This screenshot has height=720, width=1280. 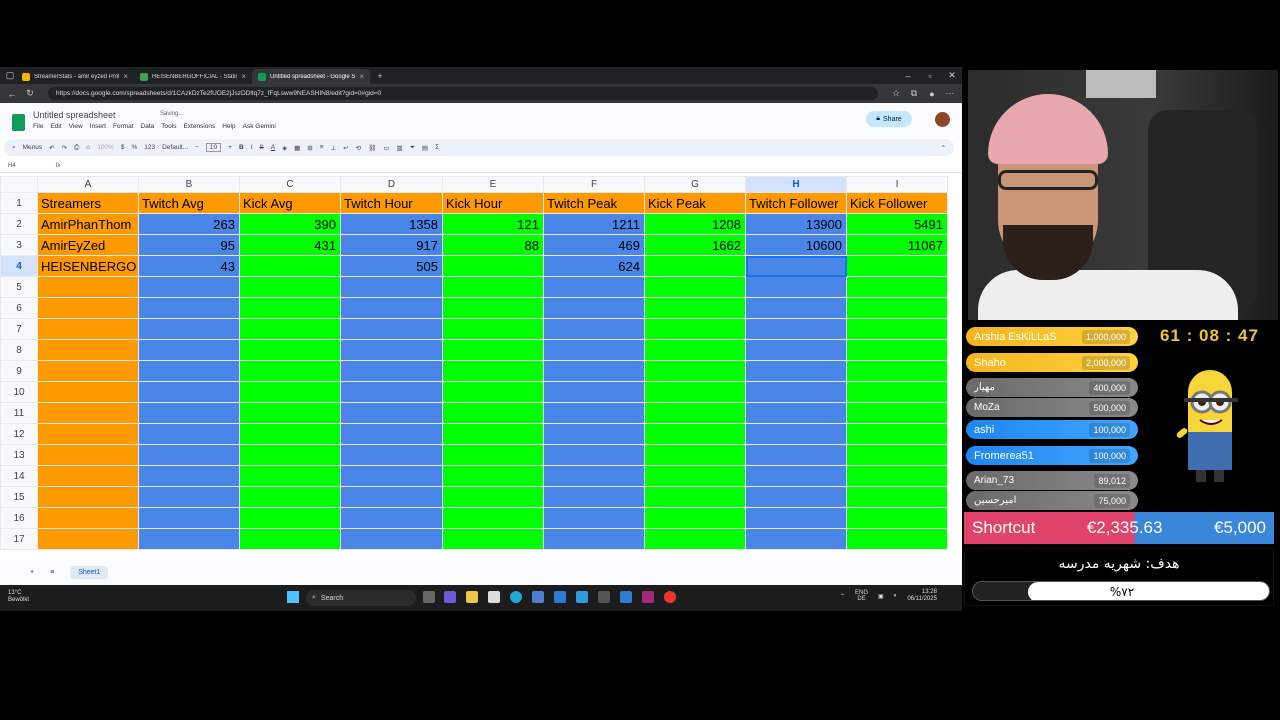 What do you see at coordinates (19, 329) in the screenshot?
I see `row-number: 7` at bounding box center [19, 329].